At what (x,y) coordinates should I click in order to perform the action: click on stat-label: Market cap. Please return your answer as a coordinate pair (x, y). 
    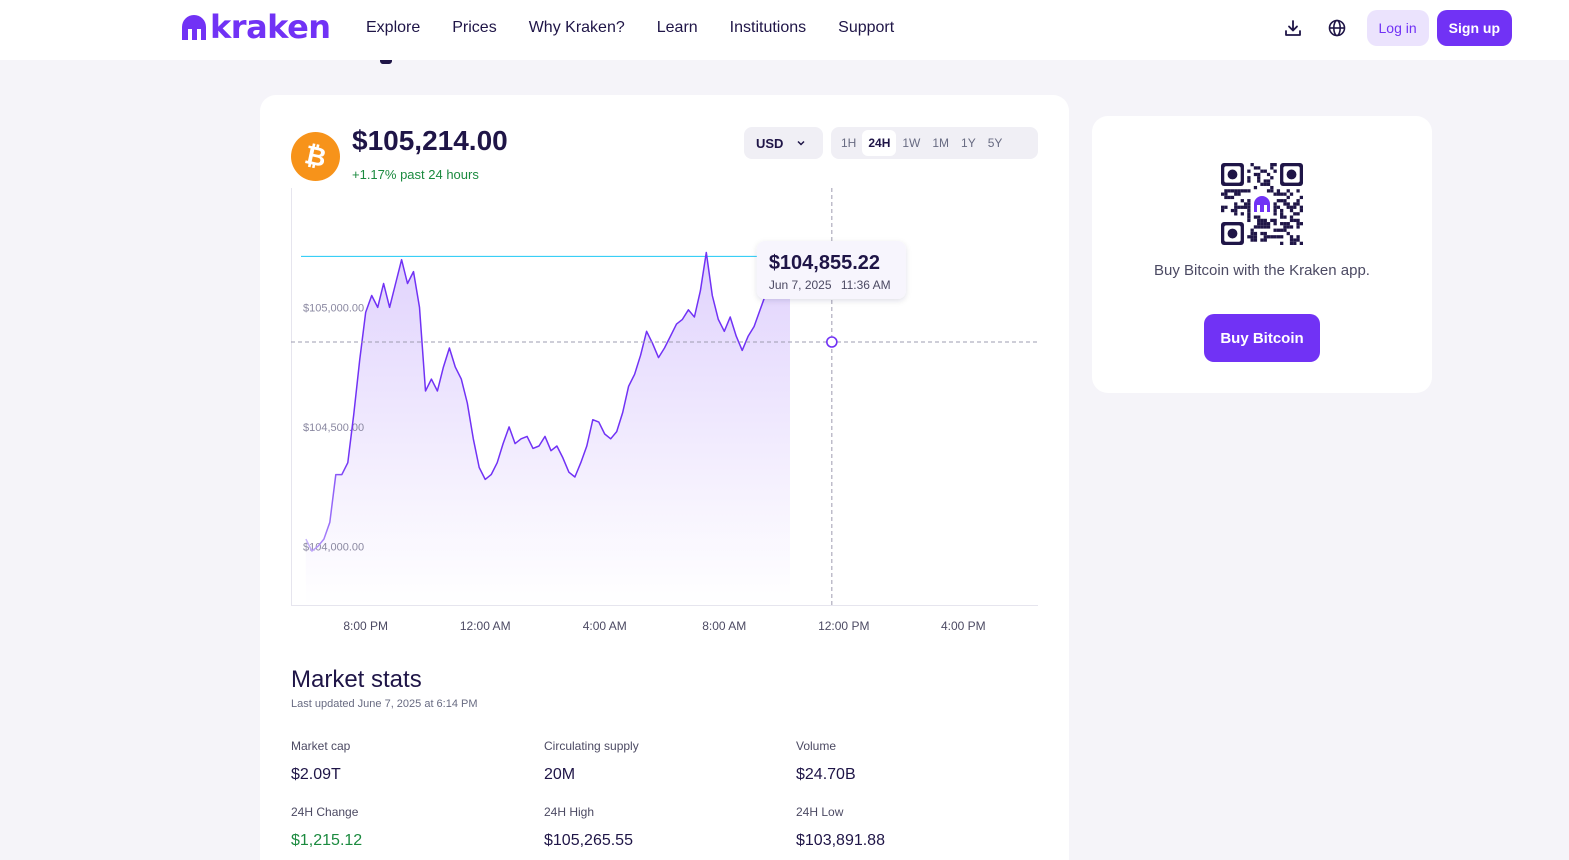
    Looking at the image, I should click on (321, 746).